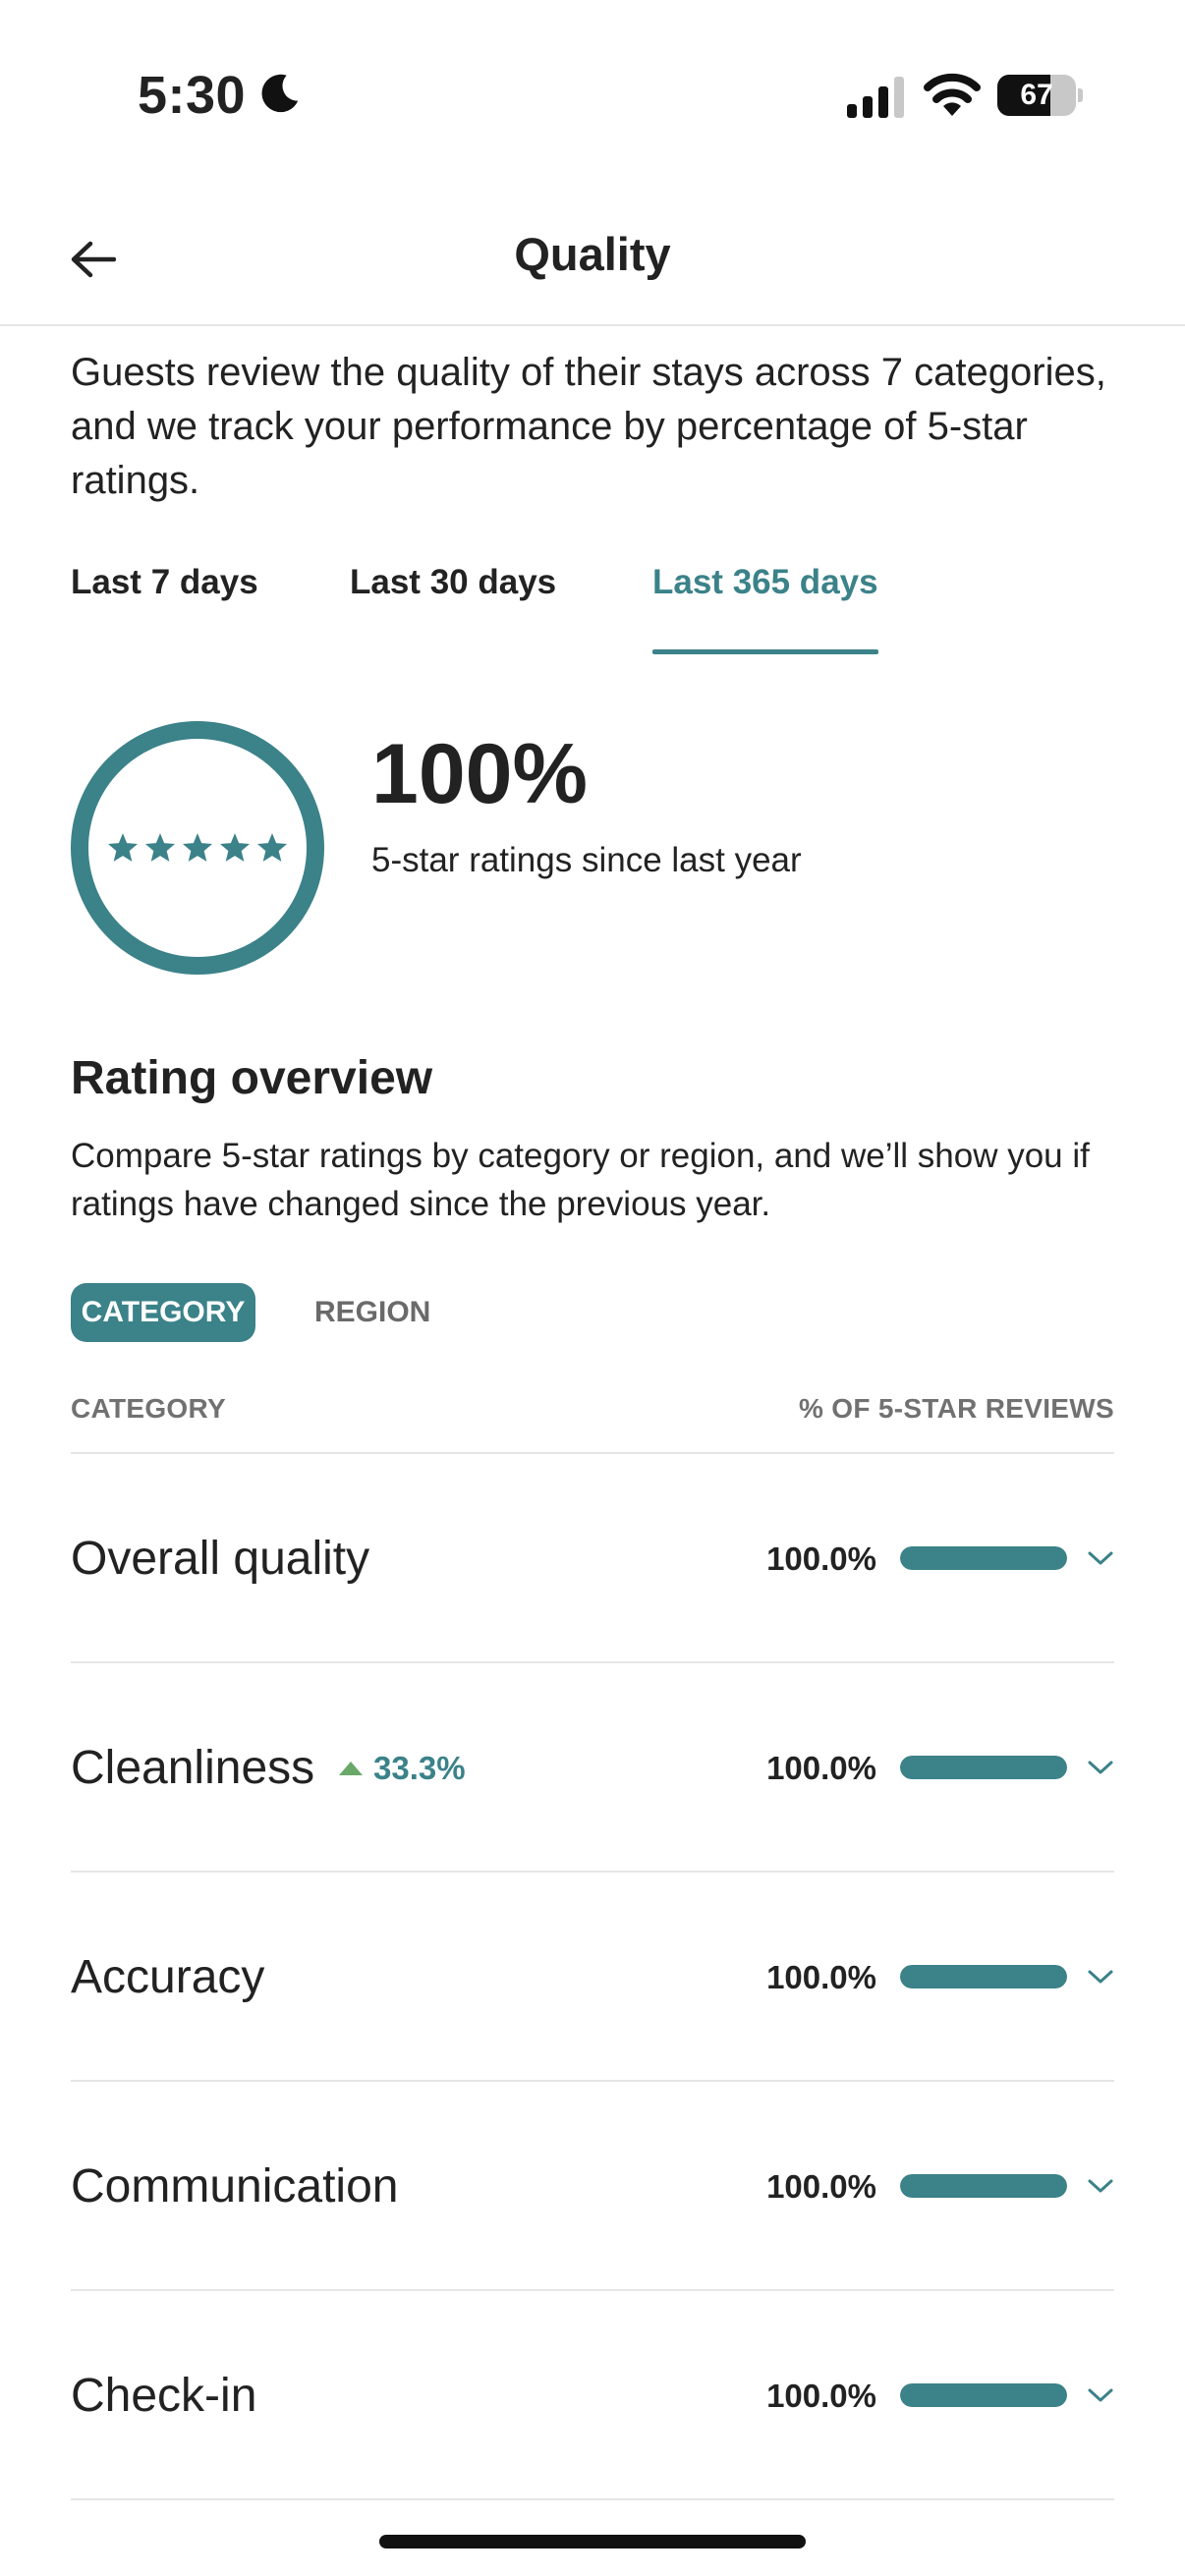  What do you see at coordinates (592, 2541) in the screenshot?
I see `home-indicator` at bounding box center [592, 2541].